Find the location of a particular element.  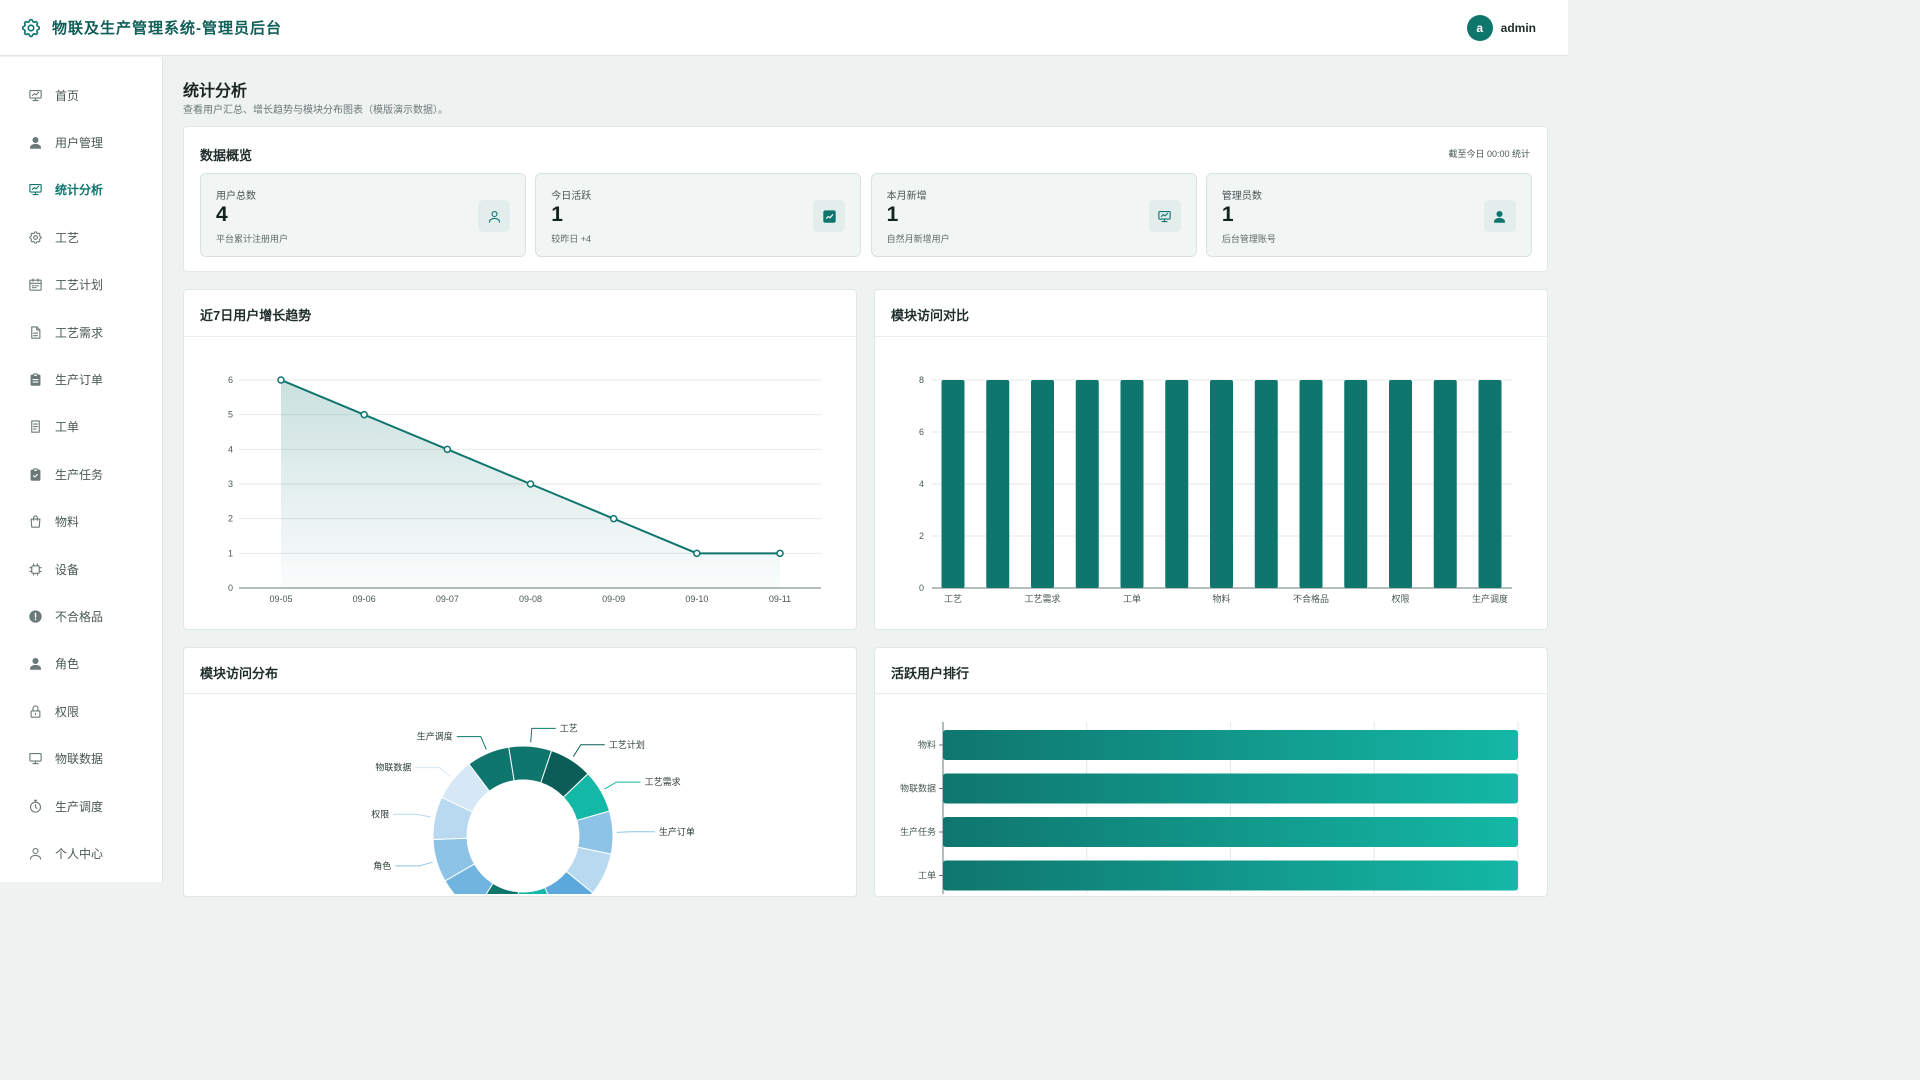

sidebar-item-10: 设备 is located at coordinates (81, 569).